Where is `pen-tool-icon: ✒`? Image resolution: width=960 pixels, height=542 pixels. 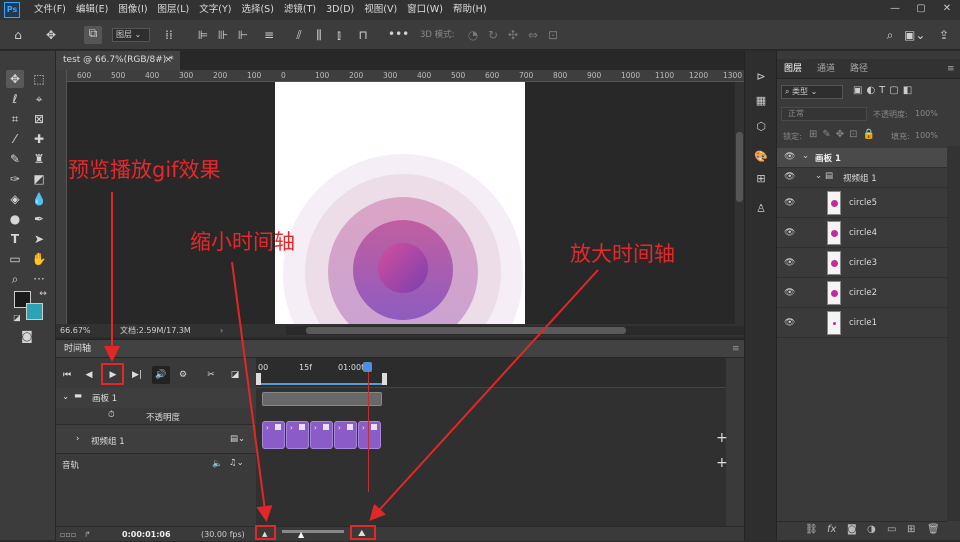 pen-tool-icon: ✒ is located at coordinates (39, 219).